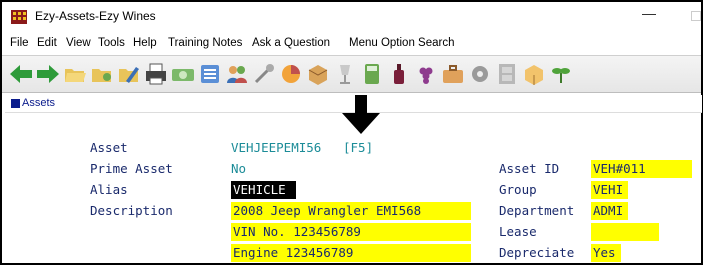  I want to click on lease-field, so click(625, 232).